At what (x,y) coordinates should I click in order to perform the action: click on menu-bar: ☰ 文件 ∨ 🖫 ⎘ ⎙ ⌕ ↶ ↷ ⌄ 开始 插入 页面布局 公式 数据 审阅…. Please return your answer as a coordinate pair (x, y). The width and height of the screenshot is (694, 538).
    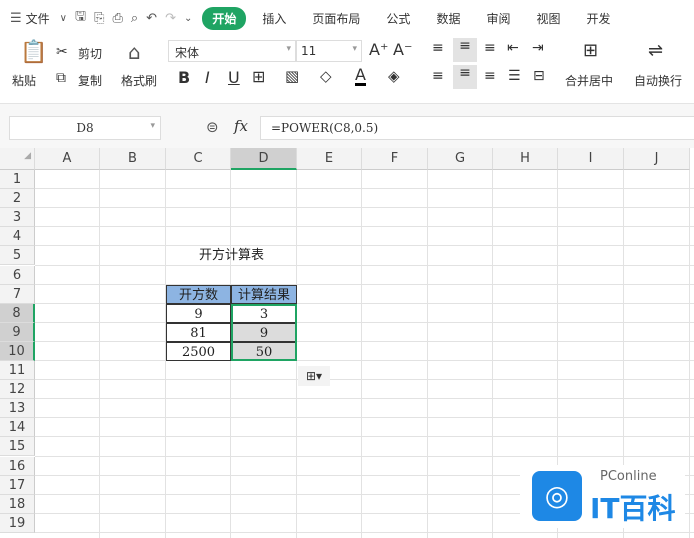
    Looking at the image, I should click on (347, 18).